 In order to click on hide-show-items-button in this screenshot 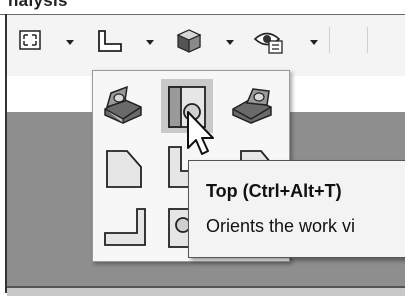, I will do `click(269, 41)`.